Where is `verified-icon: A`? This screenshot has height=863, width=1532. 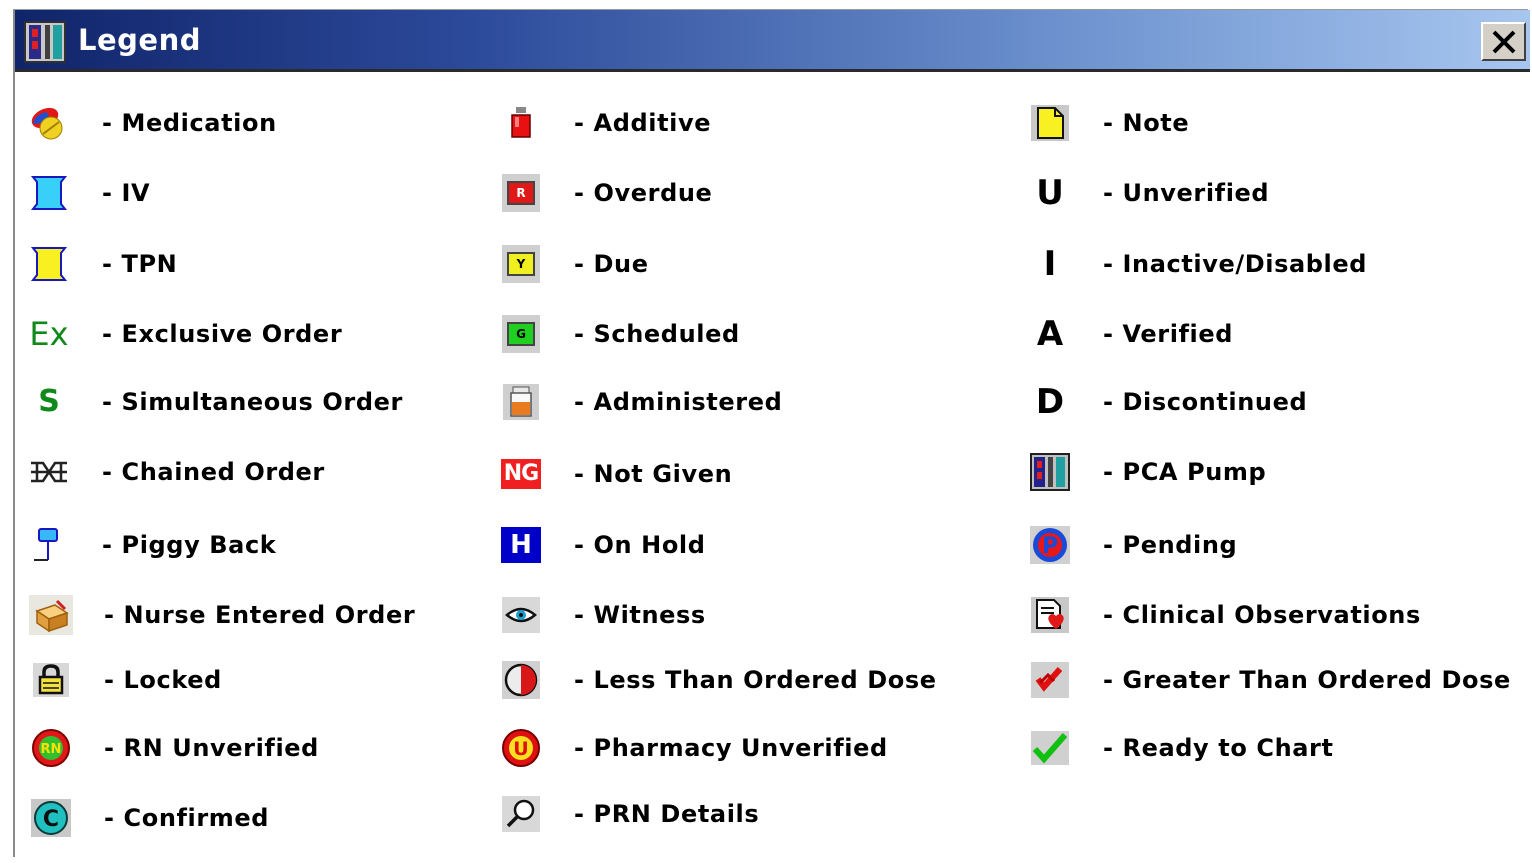
verified-icon: A is located at coordinates (1050, 334).